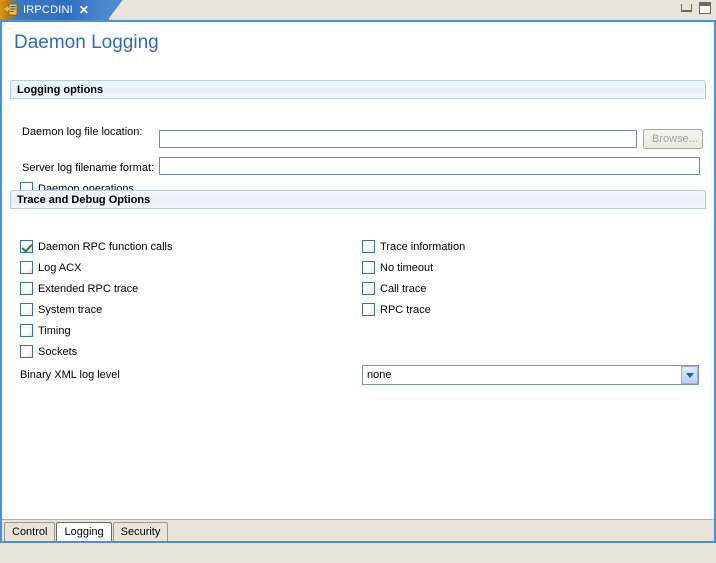 Image resolution: width=716 pixels, height=563 pixels. I want to click on checkbox-box-trace-information, so click(368, 246).